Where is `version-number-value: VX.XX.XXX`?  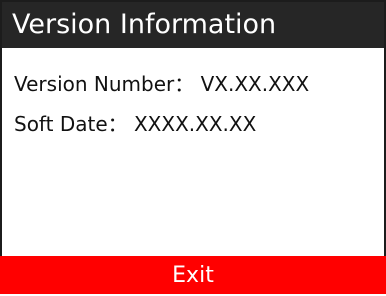 version-number-value: VX.XX.XXX is located at coordinates (255, 84).